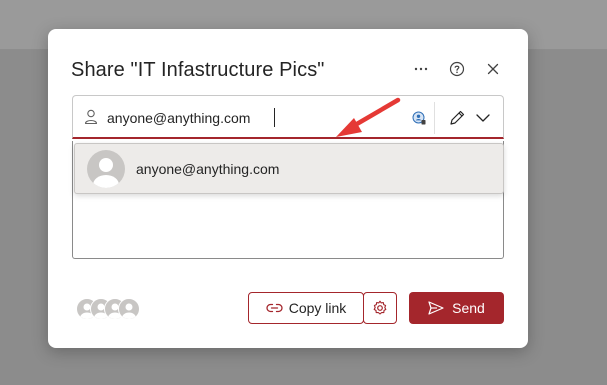 The height and width of the screenshot is (385, 607). Describe the element at coordinates (457, 117) in the screenshot. I see `pencil-icon` at that location.